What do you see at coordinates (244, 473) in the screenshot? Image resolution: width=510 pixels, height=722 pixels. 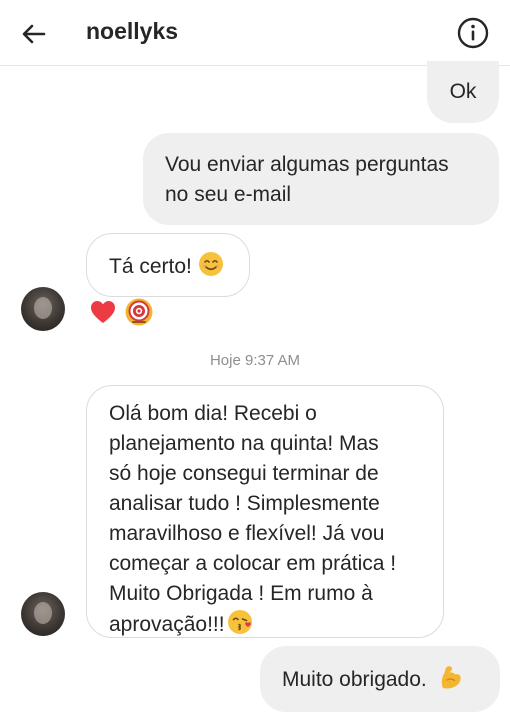 I see `message-text-line: só hoje consegui terminar de` at bounding box center [244, 473].